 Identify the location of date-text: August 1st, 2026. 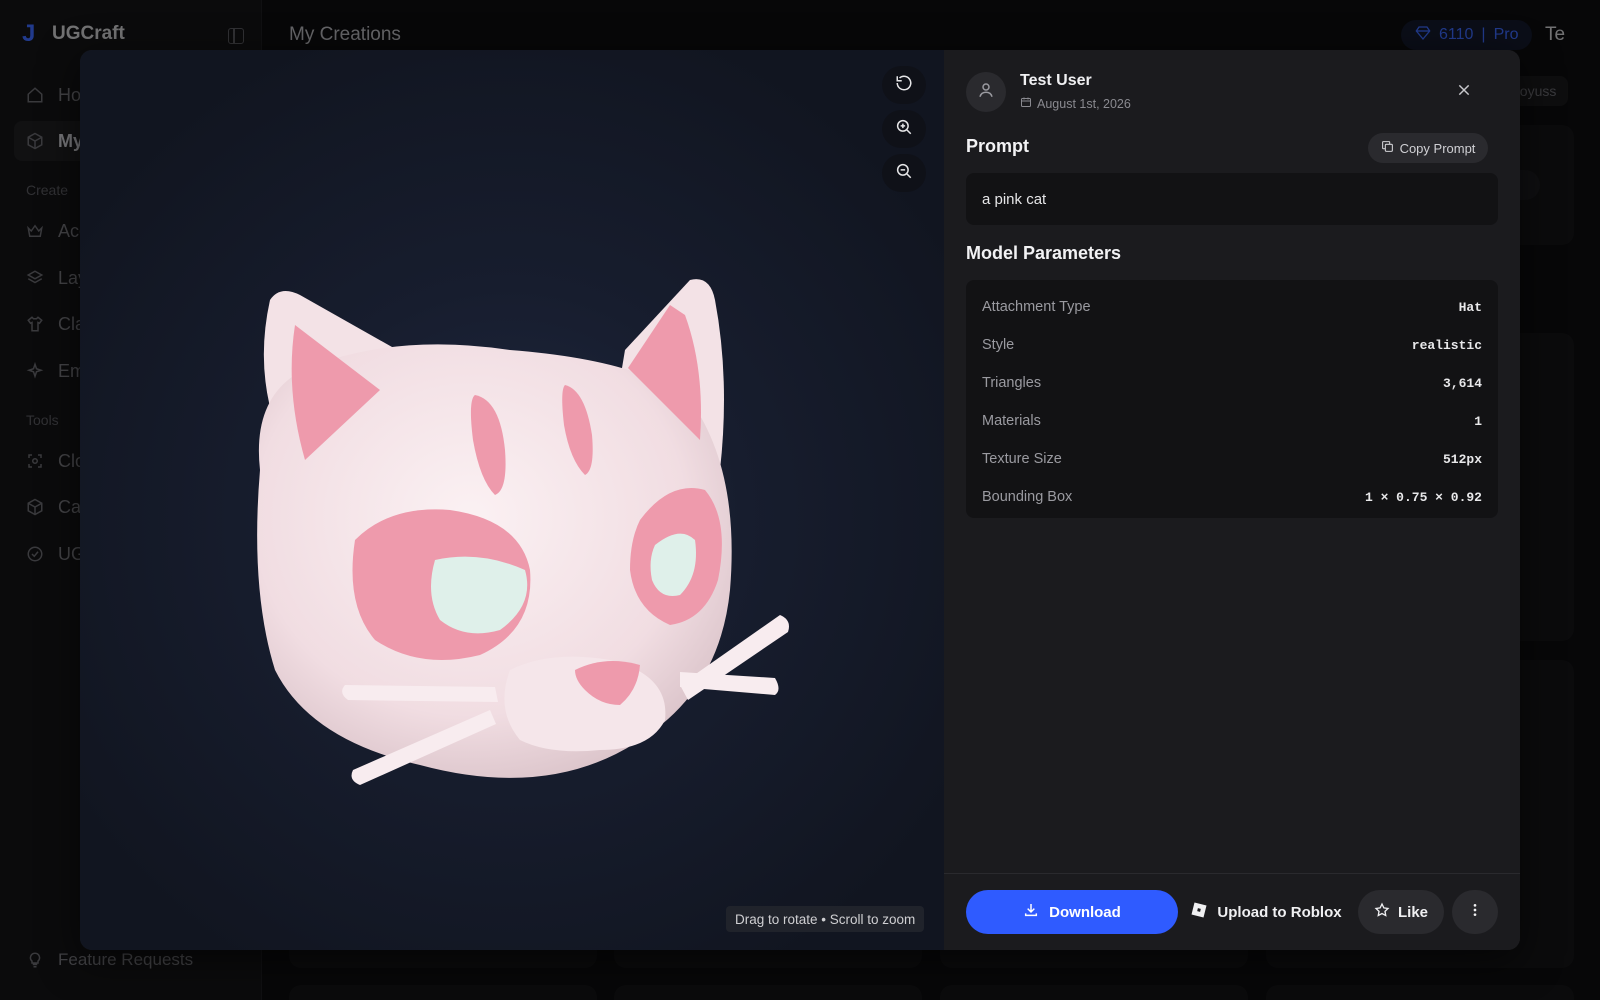
(1084, 103).